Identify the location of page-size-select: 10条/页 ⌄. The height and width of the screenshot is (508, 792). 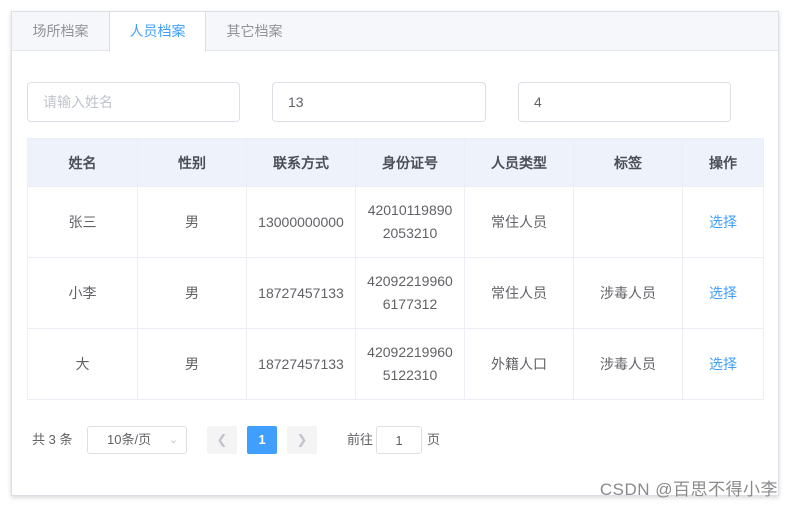
(137, 440).